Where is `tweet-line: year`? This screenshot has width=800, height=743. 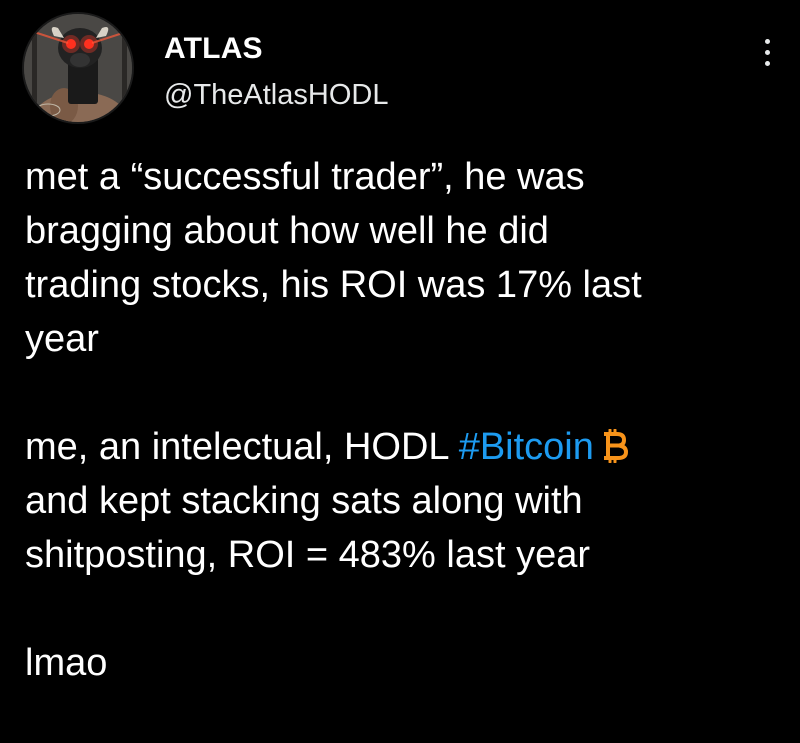 tweet-line: year is located at coordinates (62, 339).